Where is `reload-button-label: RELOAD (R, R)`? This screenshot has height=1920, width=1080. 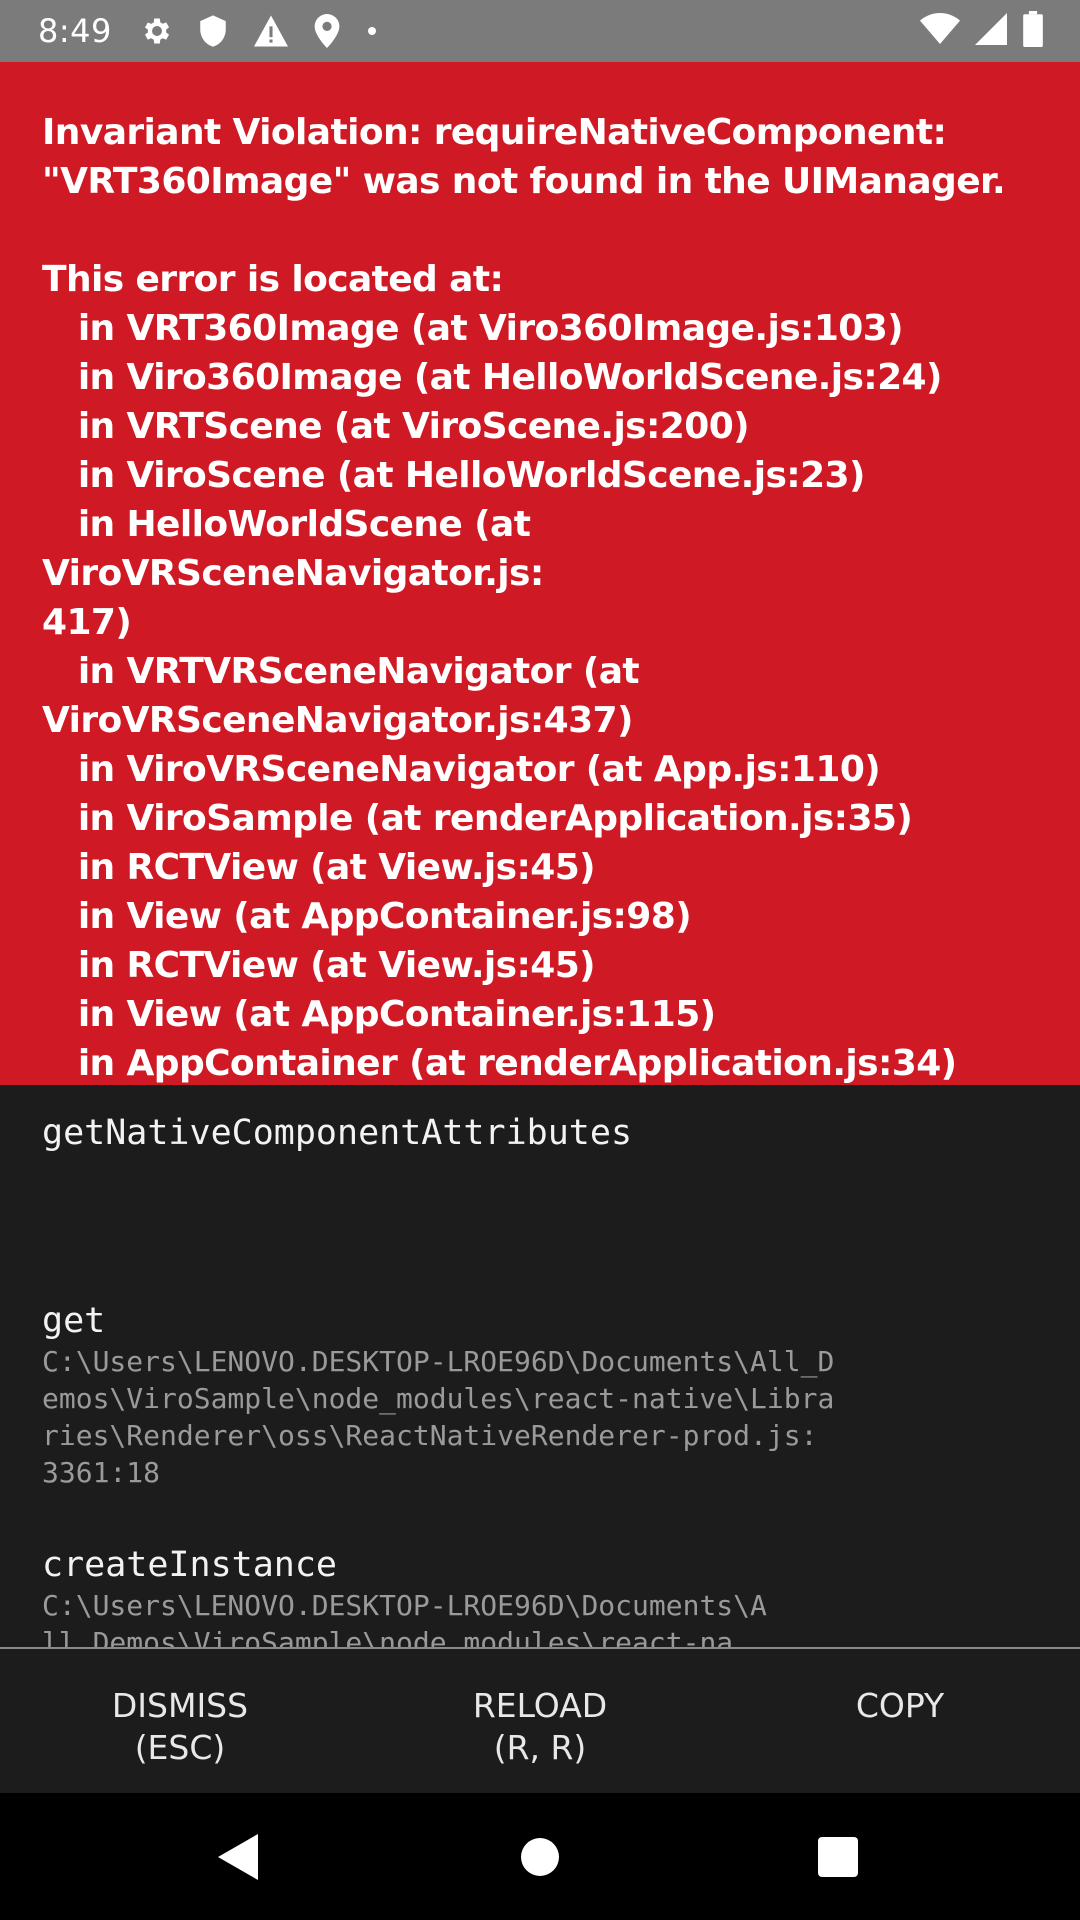 reload-button-label: RELOAD (R, R) is located at coordinates (540, 1726).